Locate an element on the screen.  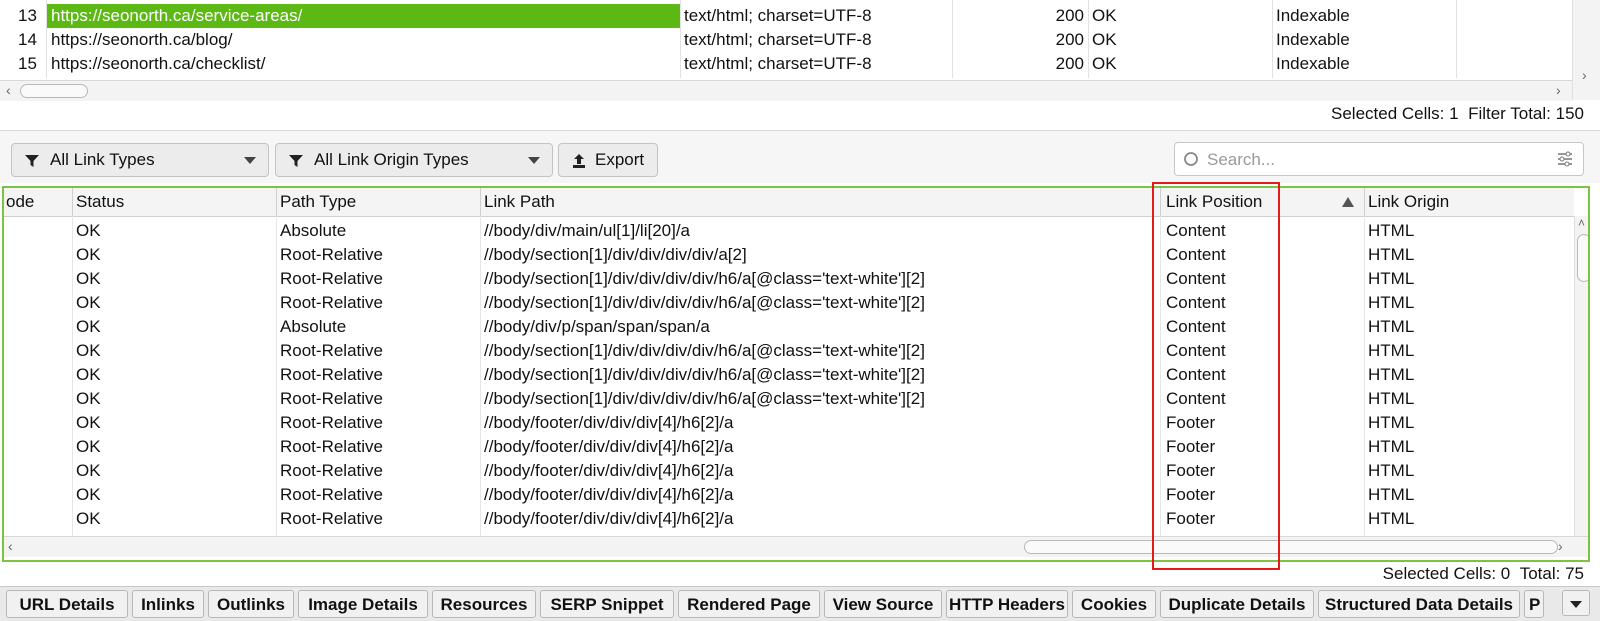
tab-cookies: Cookies is located at coordinates (1114, 604).